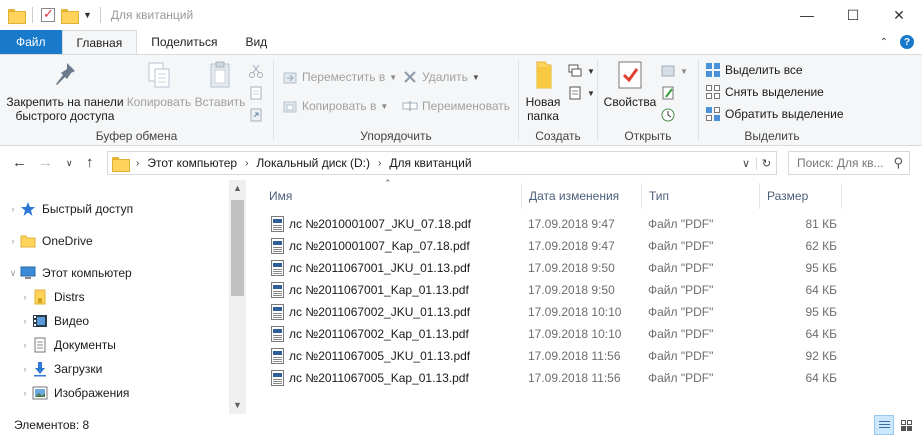 This screenshot has width=922, height=436. Describe the element at coordinates (339, 106) in the screenshot. I see `copy-to-label: Копировать в` at that location.